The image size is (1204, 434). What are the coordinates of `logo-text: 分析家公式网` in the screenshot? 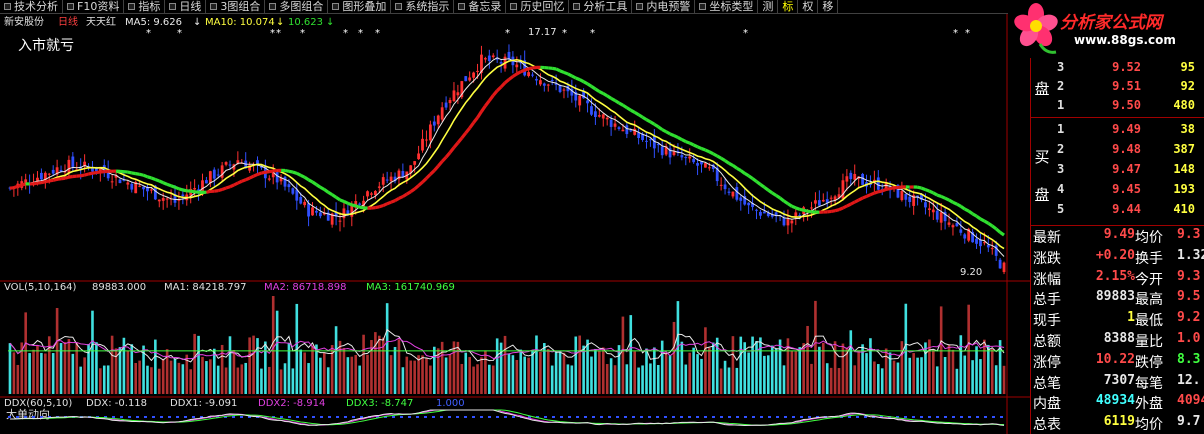 It's located at (1111, 23).